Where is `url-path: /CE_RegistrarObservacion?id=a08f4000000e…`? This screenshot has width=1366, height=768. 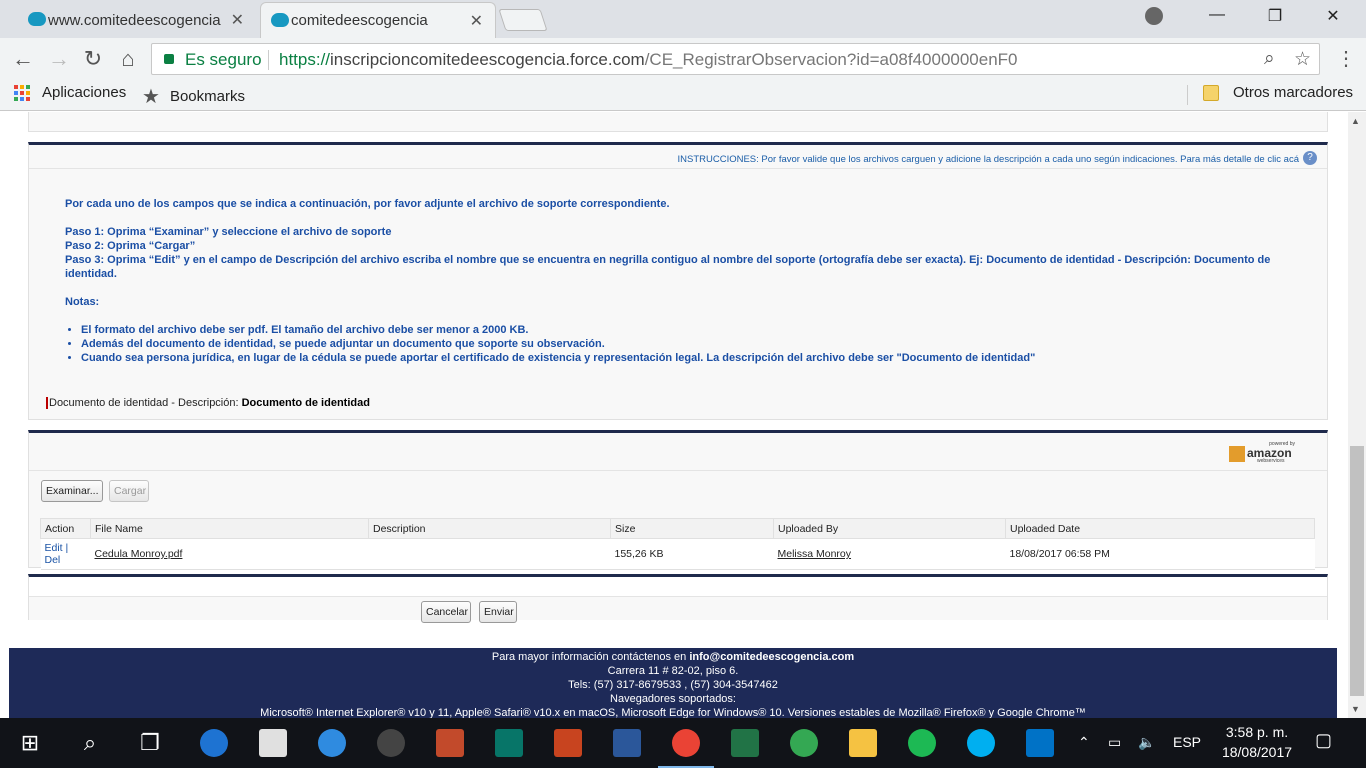
url-path: /CE_RegistrarObservacion?id=a08f4000000e… is located at coordinates (831, 59).